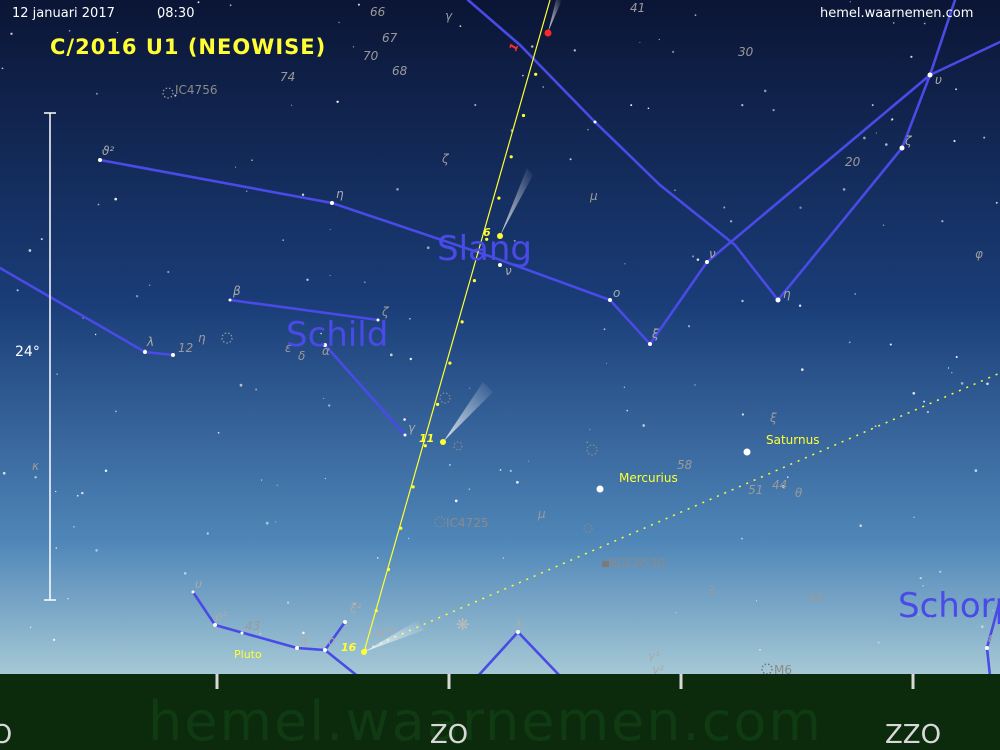 The width and height of the screenshot is (1000, 750). Describe the element at coordinates (217, 681) in the screenshot. I see `compass-tick` at that location.